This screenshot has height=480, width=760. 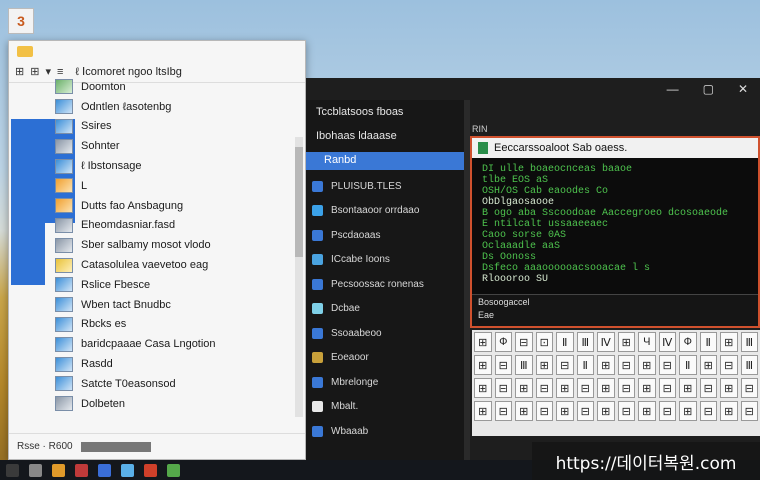 What do you see at coordinates (385, 161) in the screenshot?
I see `sidebar-selected-item: Ranbd` at bounding box center [385, 161].